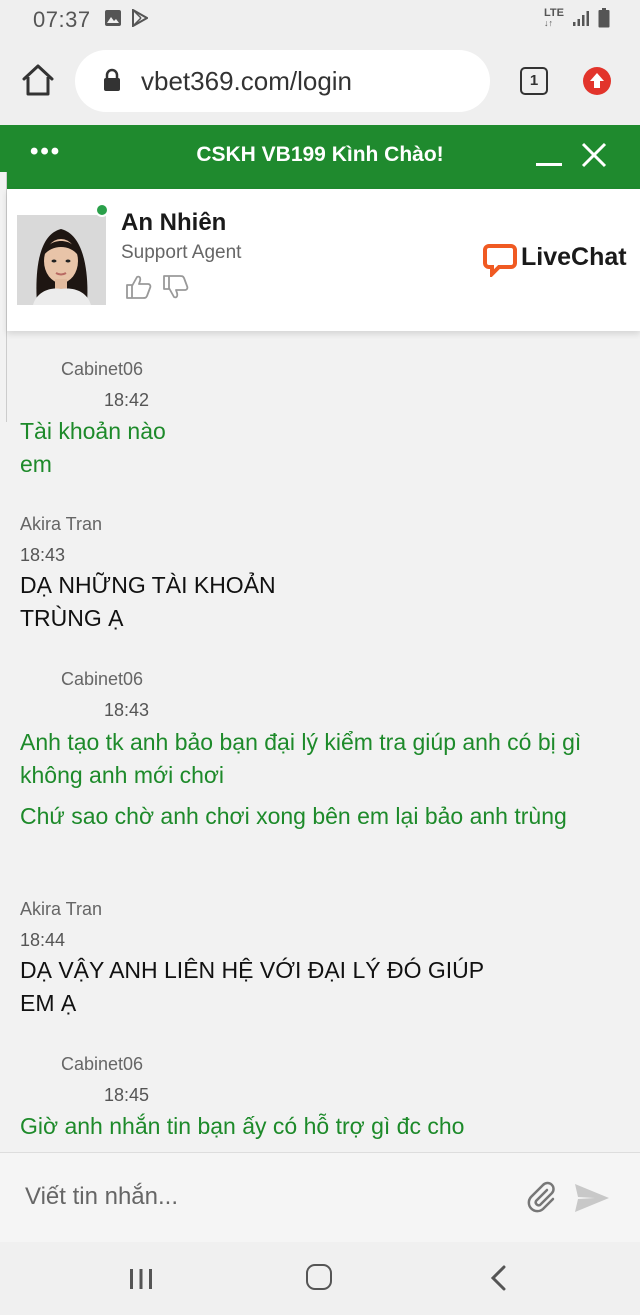  I want to click on message-text: DẠ NHỮNG TÀI KHOẢN TRÙNG Ạ, so click(148, 601).